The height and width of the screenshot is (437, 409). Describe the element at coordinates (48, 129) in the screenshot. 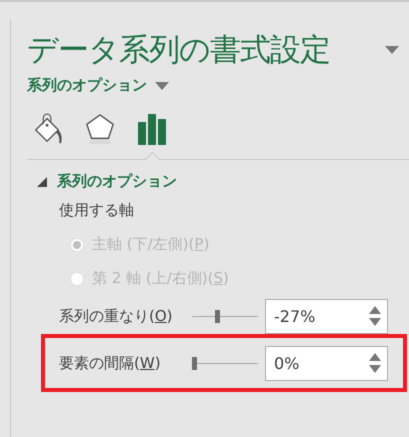

I see `paint-bucket-icon` at that location.